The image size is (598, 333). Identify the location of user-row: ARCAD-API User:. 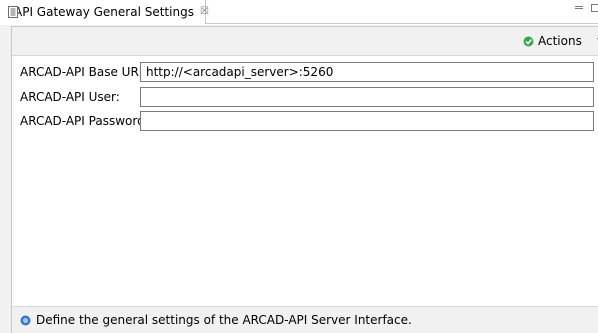
(305, 97).